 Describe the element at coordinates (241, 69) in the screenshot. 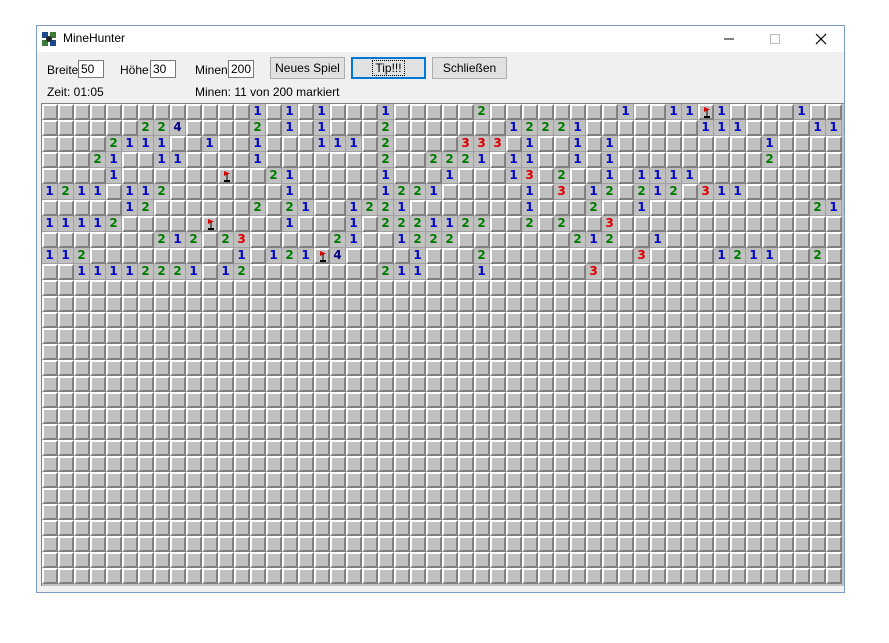

I see `mines-input` at that location.